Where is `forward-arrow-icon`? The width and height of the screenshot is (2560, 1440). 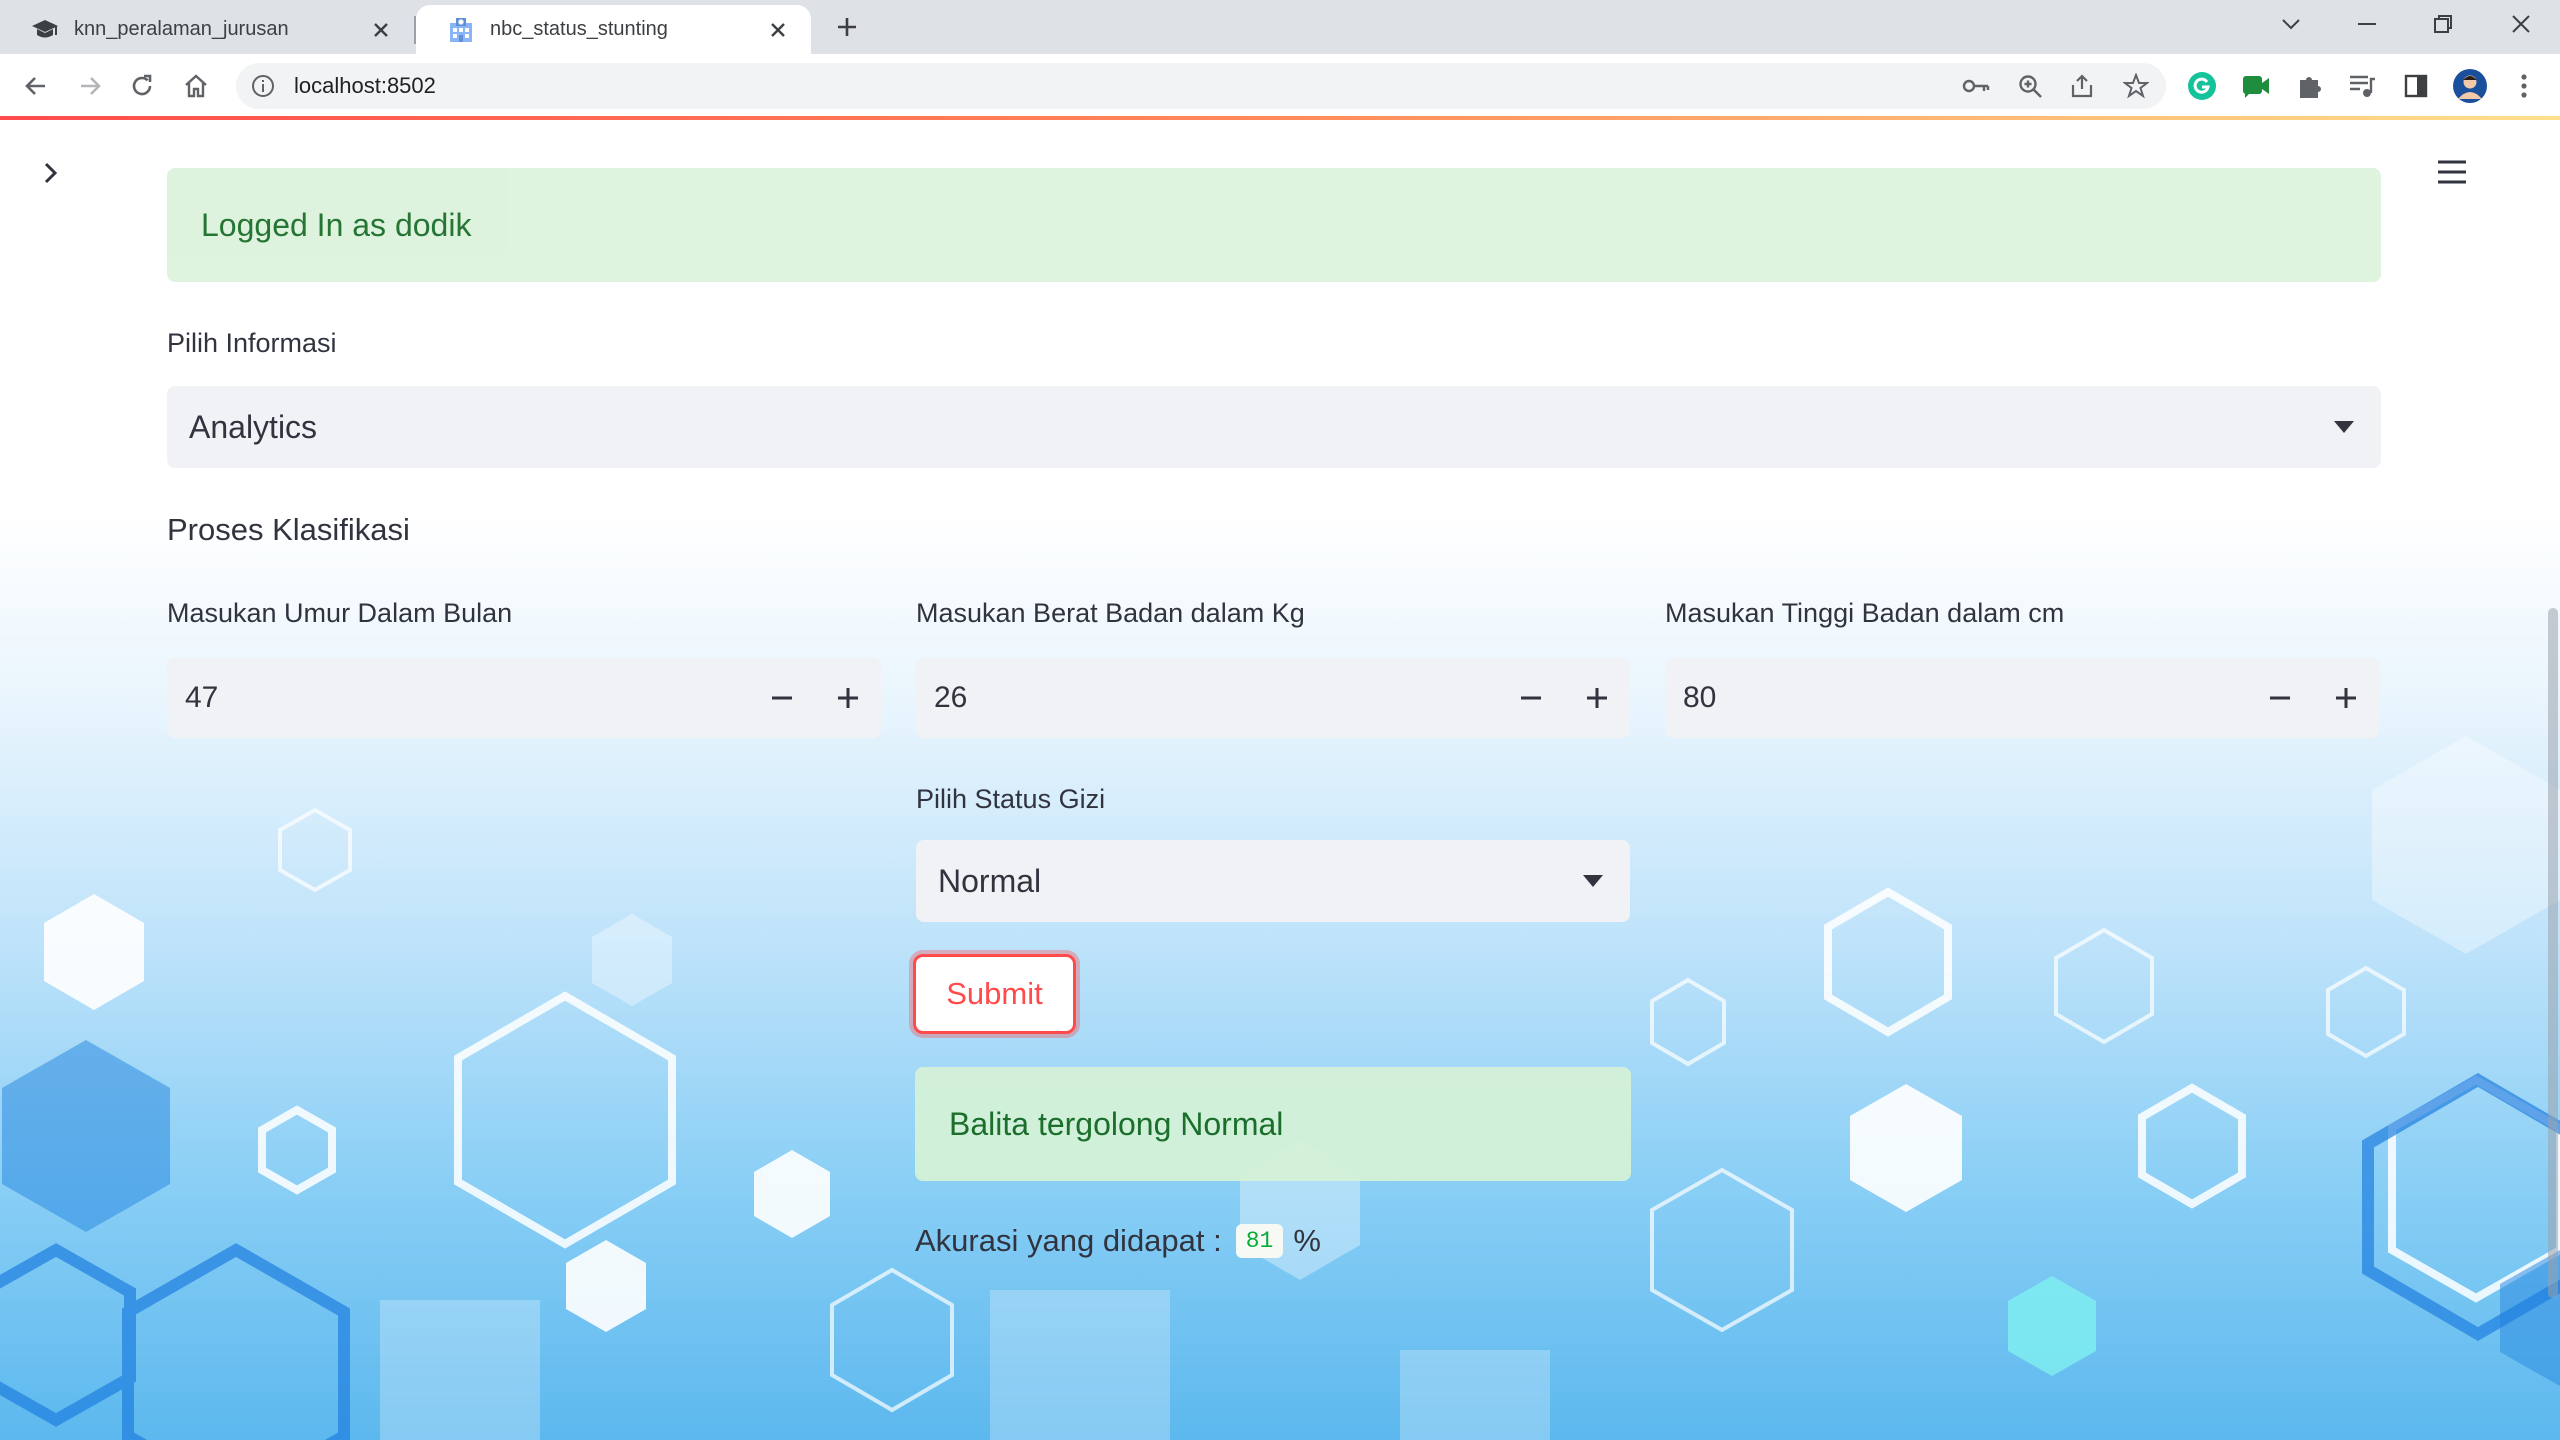 forward-arrow-icon is located at coordinates (90, 86).